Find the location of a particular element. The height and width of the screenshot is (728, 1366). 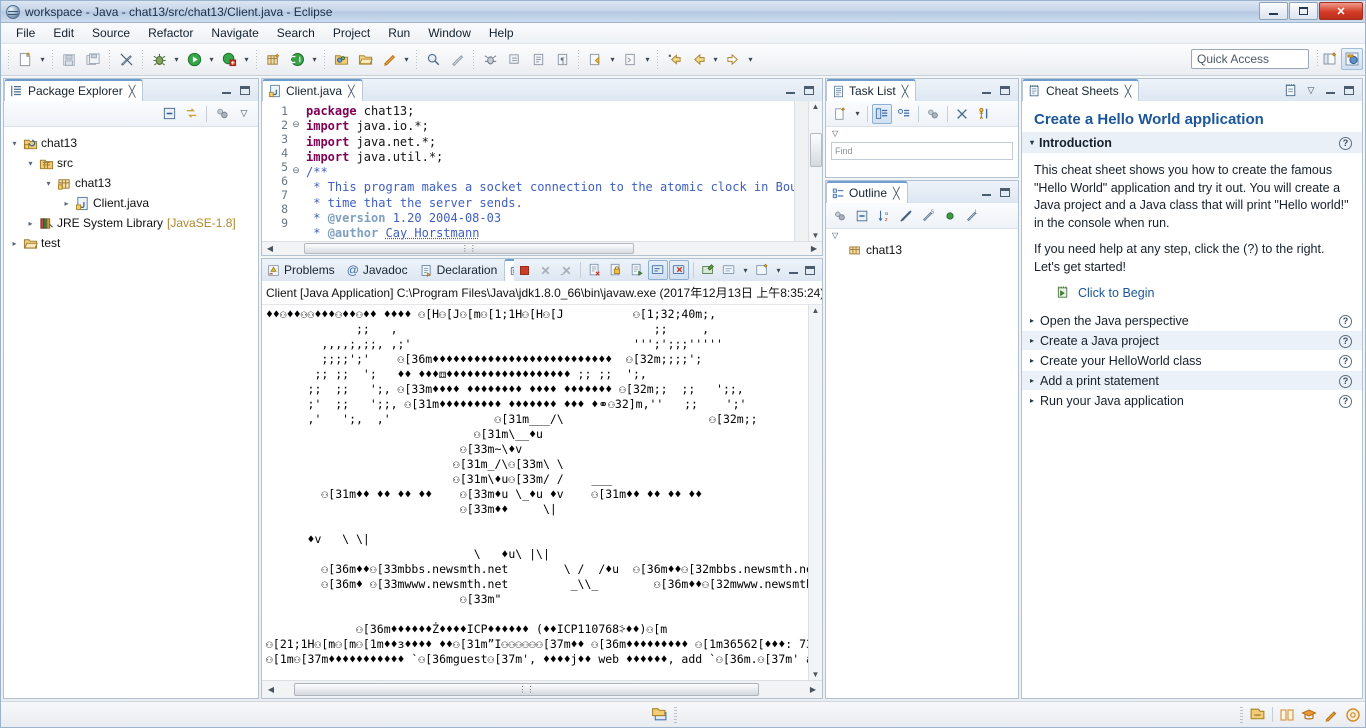

scrollbar-thumb: ⋮⋮ is located at coordinates (469, 248).